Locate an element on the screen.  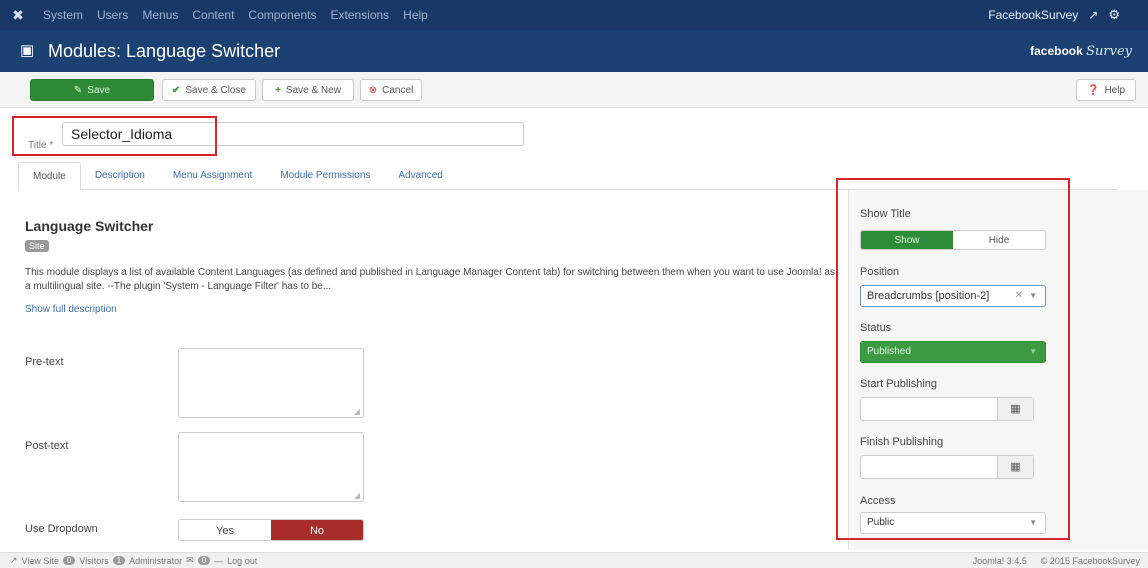
brand-logo: facebook Survey is located at coordinates (1081, 51).